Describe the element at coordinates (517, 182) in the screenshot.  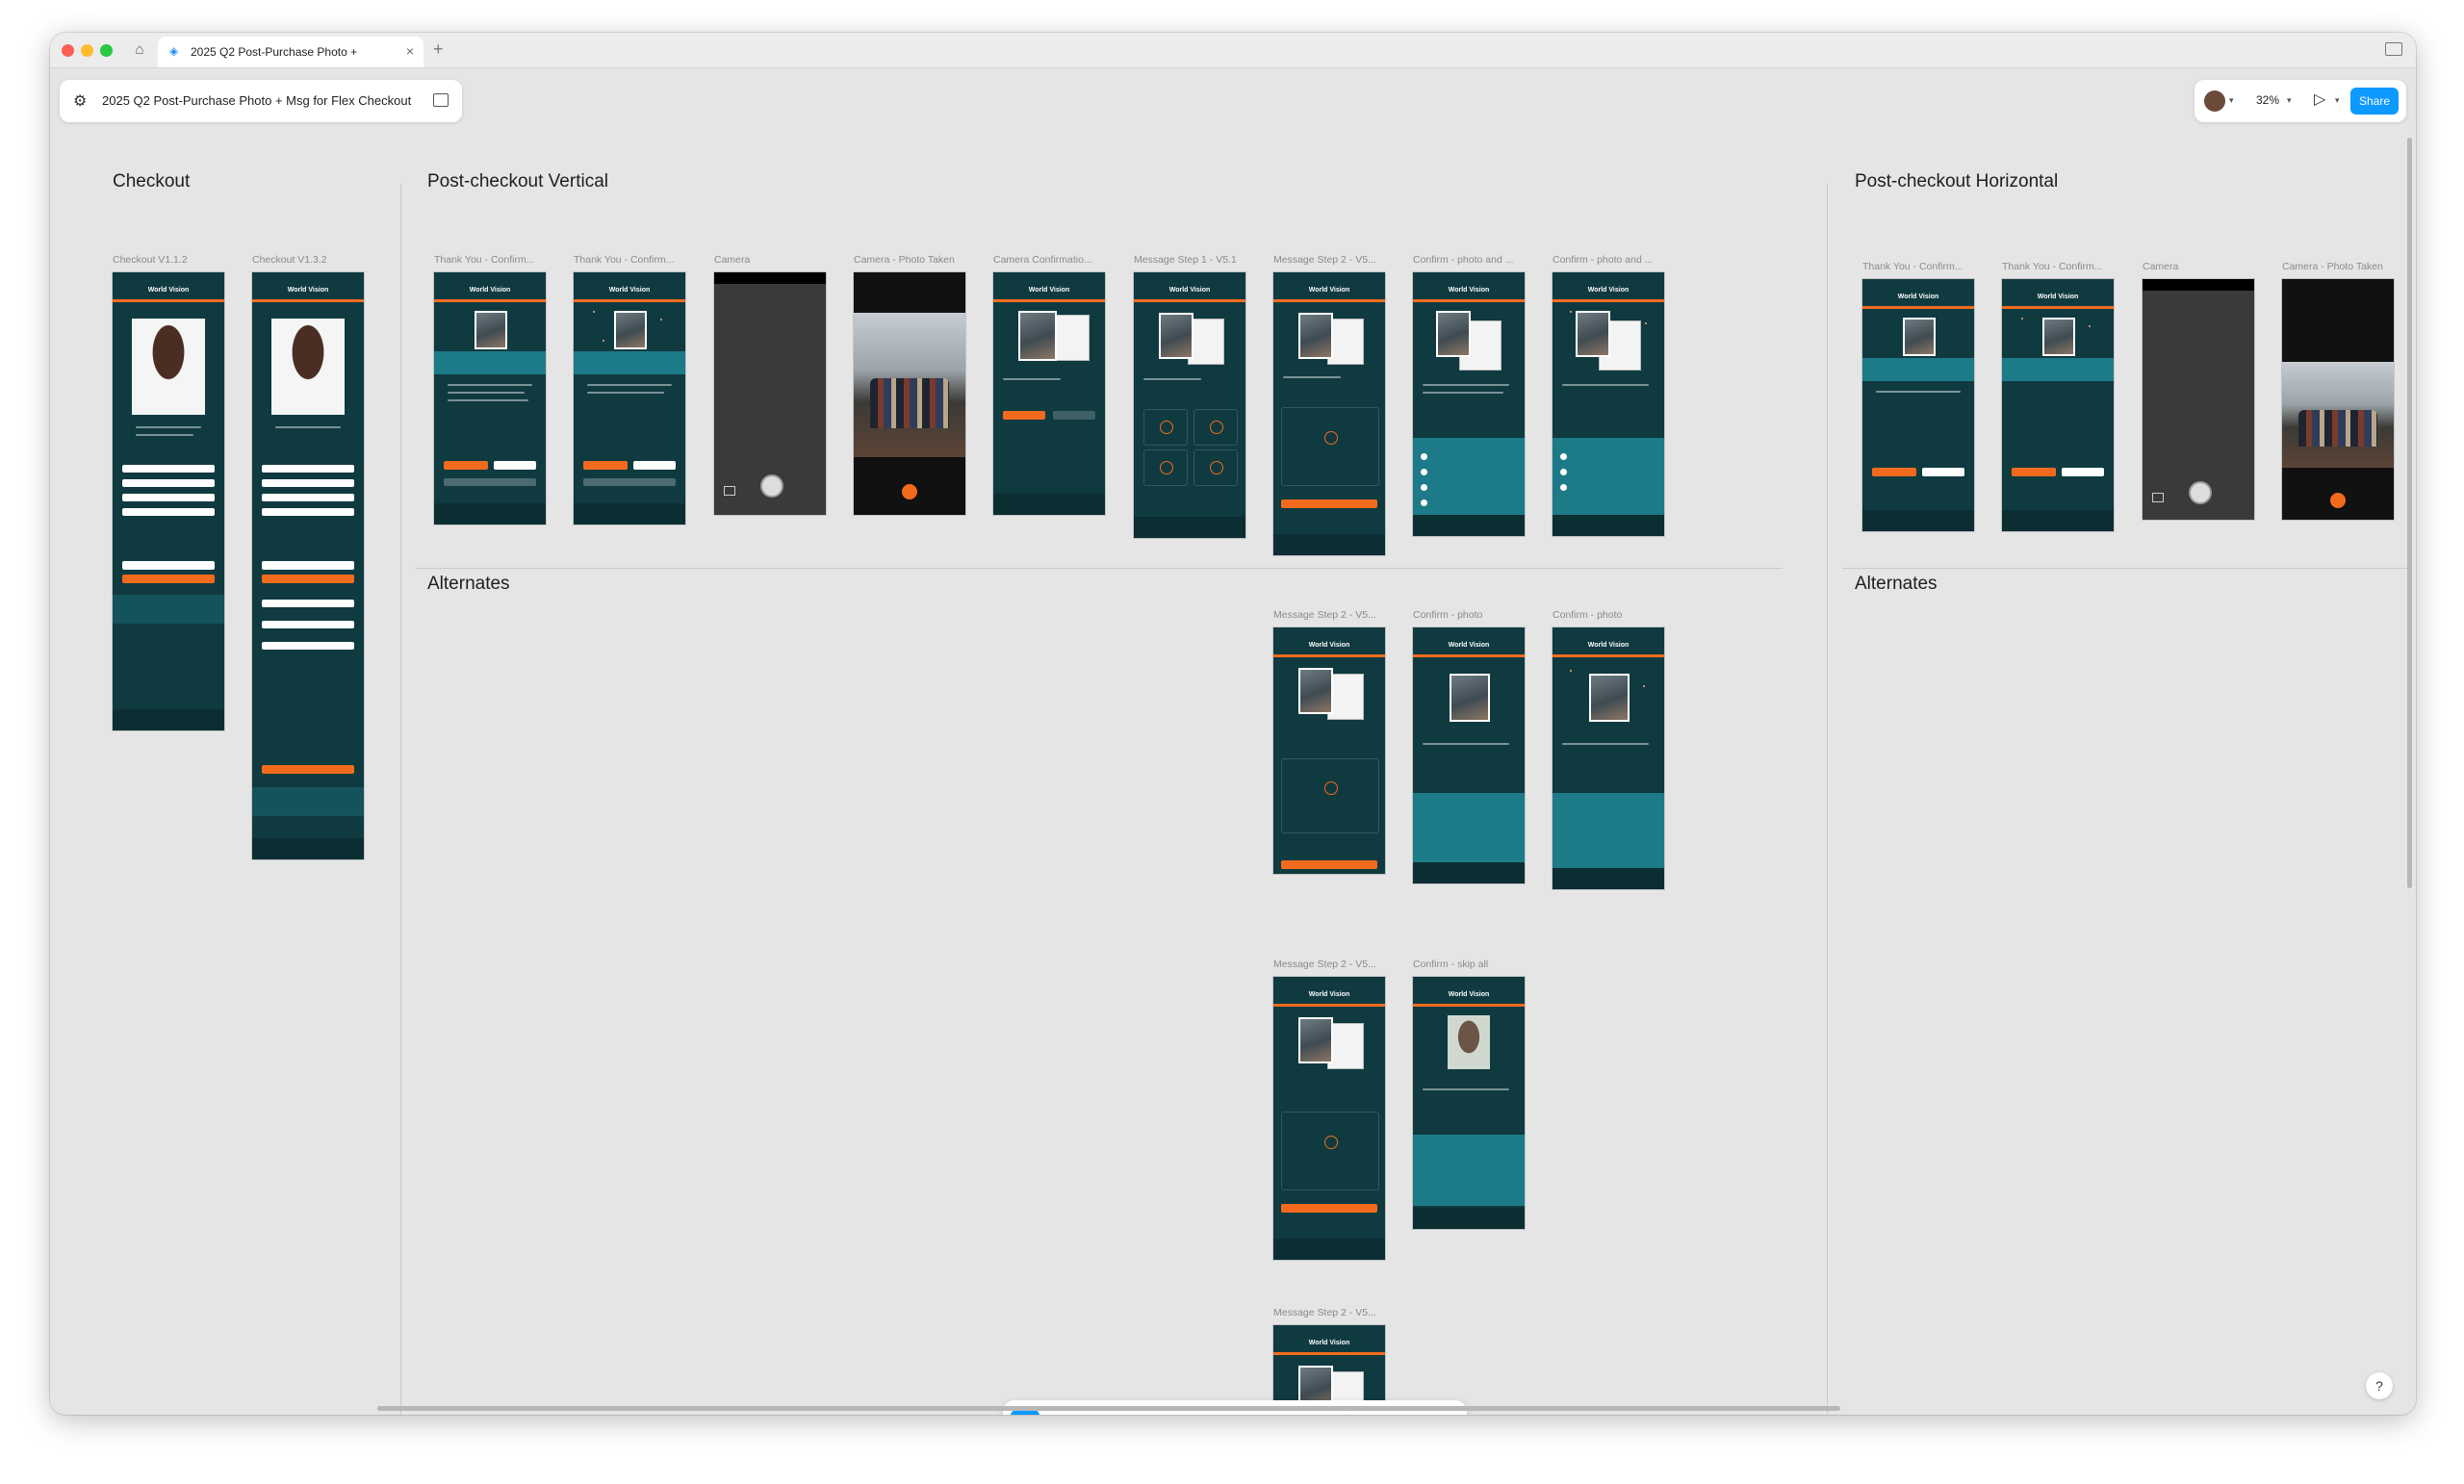
I see `section-post-checkout-vertical: Post-checkout Vertical` at that location.